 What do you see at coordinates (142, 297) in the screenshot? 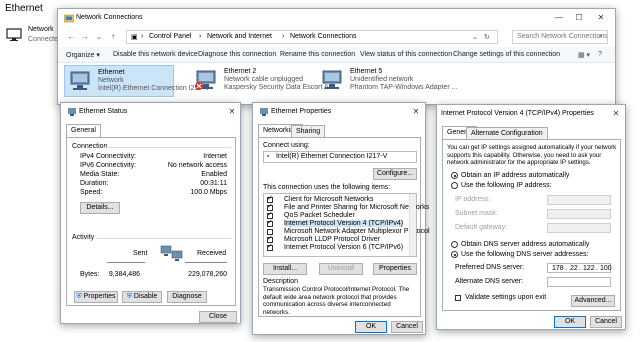
I see `disable-button: ⛨ Disable` at bounding box center [142, 297].